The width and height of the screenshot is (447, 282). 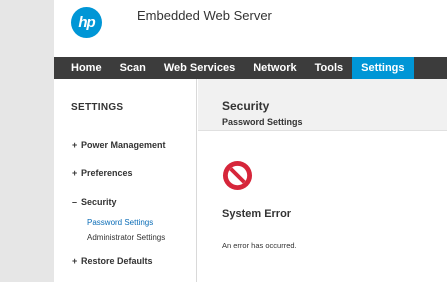 I want to click on left-gutter, so click(x=27, y=141).